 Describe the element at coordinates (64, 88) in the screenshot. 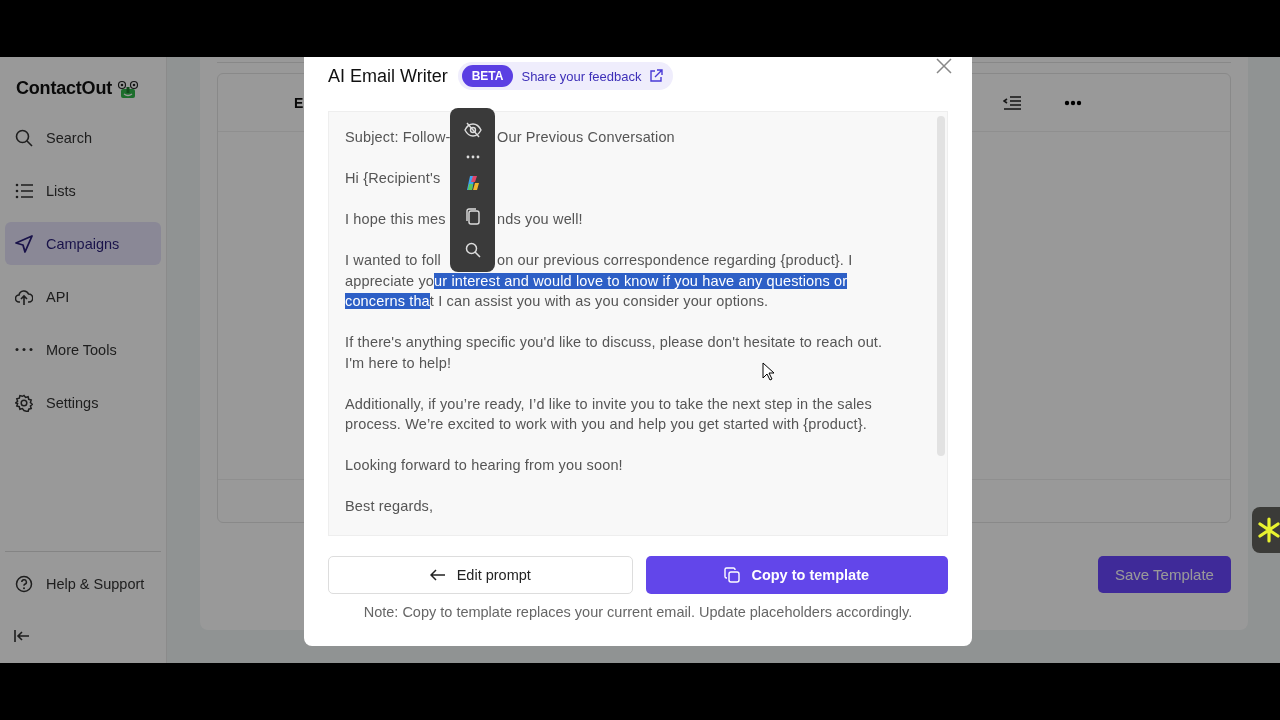

I see `logo-text: ContactOut` at that location.